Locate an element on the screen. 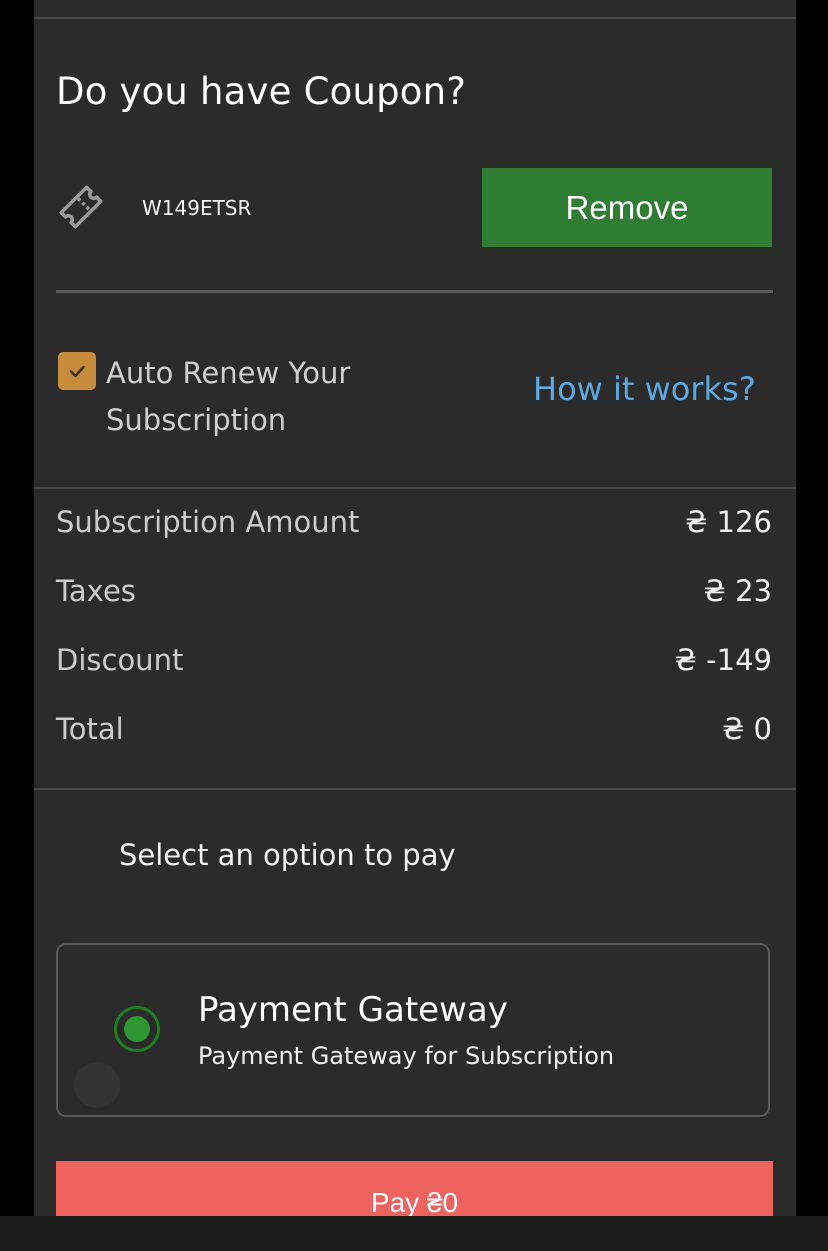  auto-renew-checkbox is located at coordinates (77, 371).